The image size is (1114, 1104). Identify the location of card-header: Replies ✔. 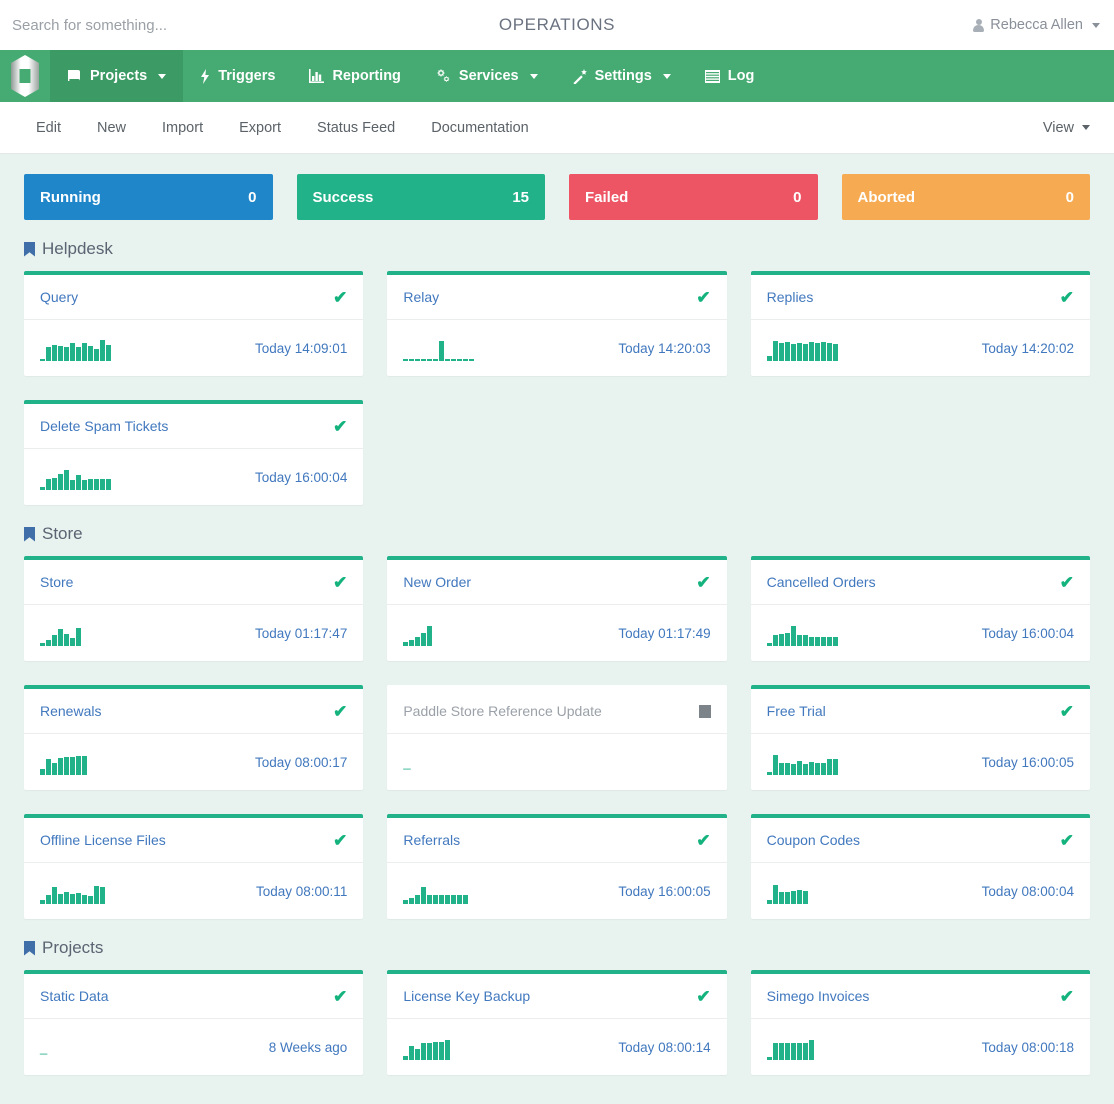
(920, 297).